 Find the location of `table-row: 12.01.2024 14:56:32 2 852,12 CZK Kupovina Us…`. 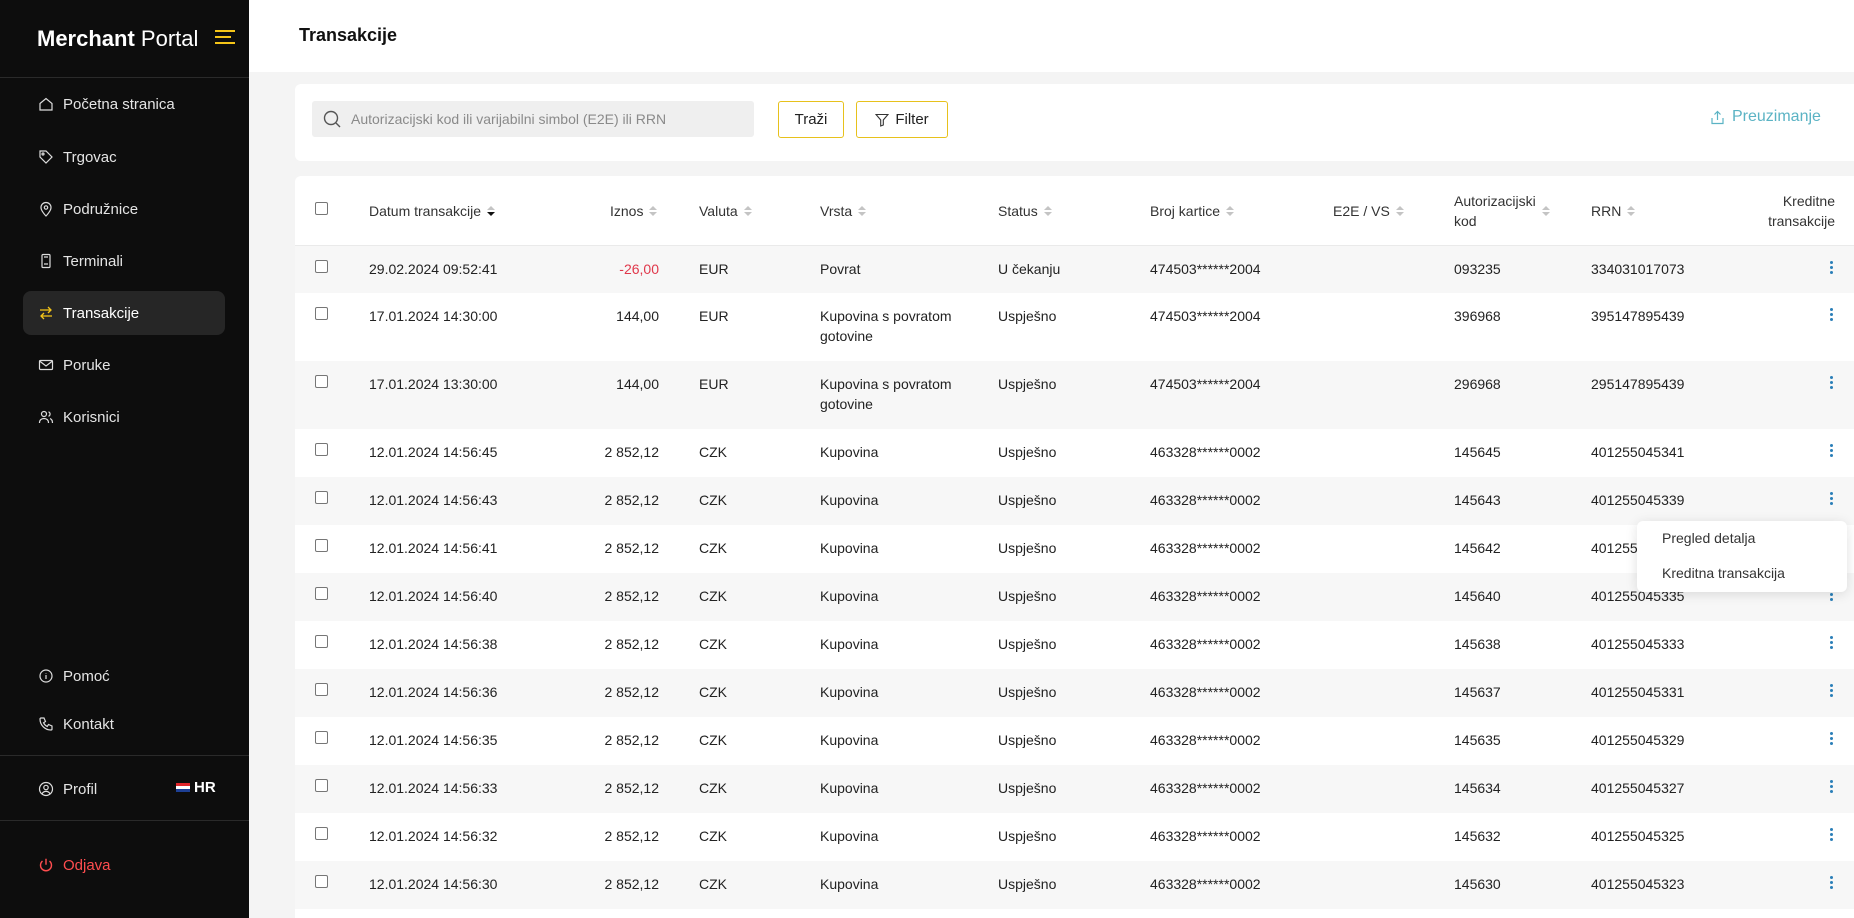

table-row: 12.01.2024 14:56:32 2 852,12 CZK Kupovina Us… is located at coordinates (1074, 837).